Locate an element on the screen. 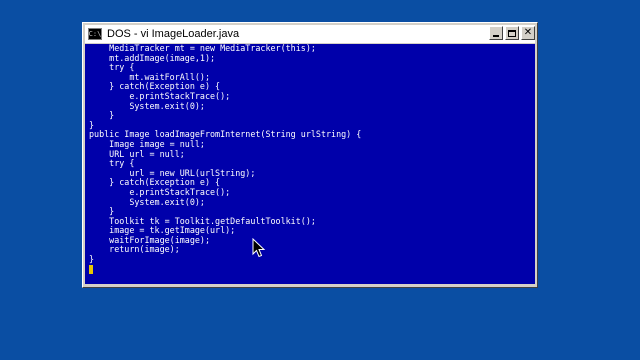  console-icon-glyph: C:\ is located at coordinates (95, 33).